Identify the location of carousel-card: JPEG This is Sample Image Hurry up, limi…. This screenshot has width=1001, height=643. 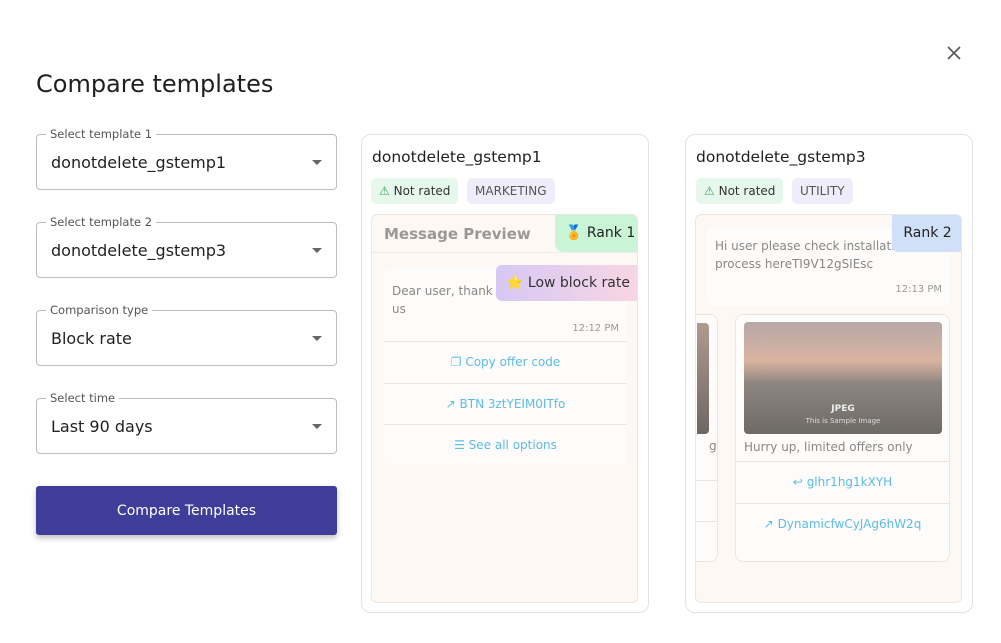
(842, 438).